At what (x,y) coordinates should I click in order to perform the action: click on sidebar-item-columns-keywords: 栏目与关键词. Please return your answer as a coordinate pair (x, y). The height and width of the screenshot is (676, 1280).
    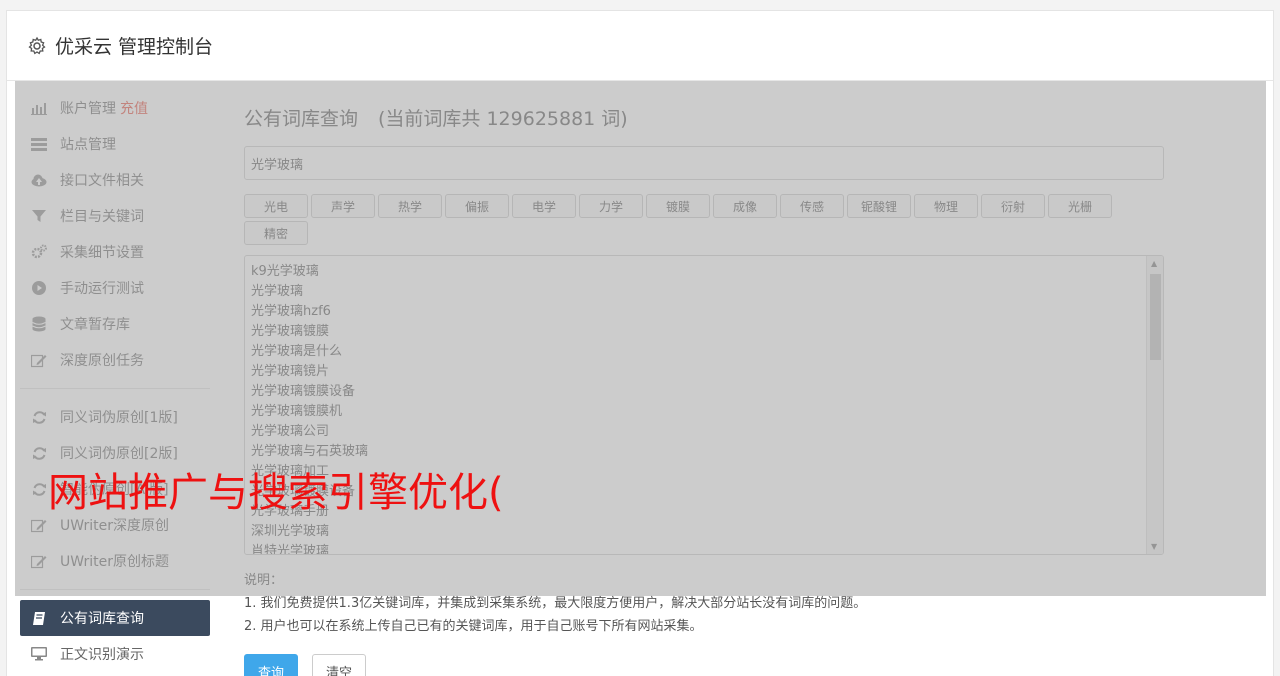
    Looking at the image, I should click on (115, 216).